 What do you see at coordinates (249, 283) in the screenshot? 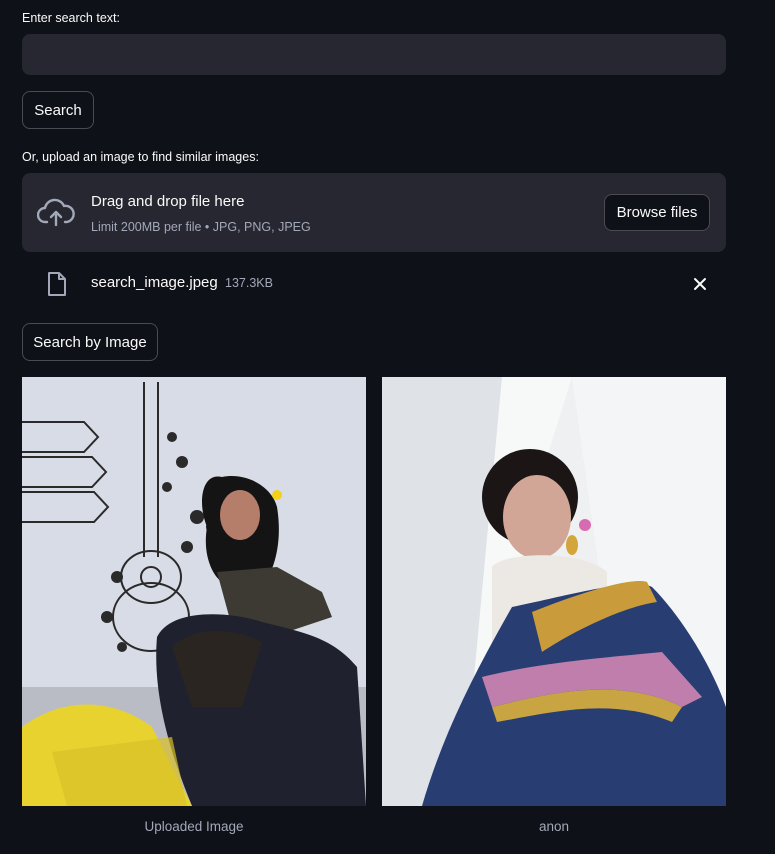
I see `file-size: 137.3KB` at bounding box center [249, 283].